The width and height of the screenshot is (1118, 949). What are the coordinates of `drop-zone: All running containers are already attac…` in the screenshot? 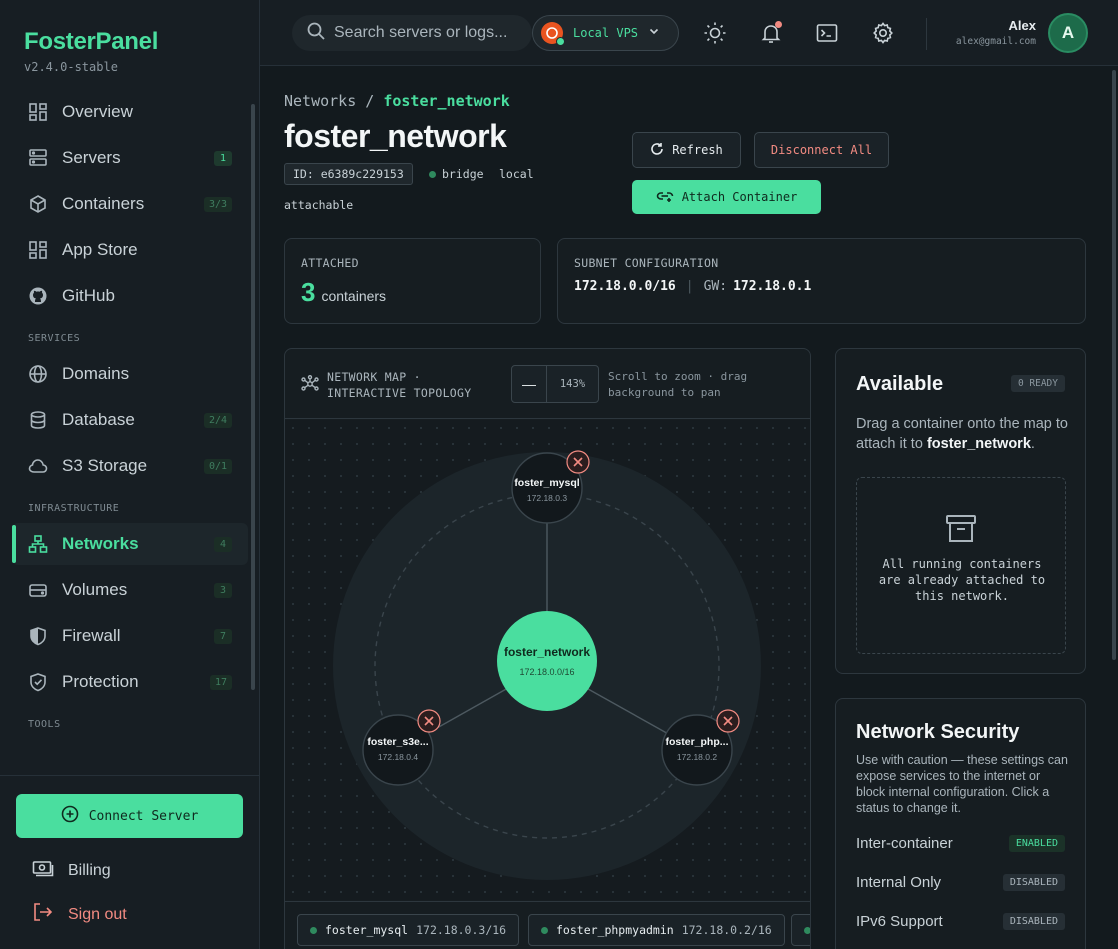 It's located at (961, 565).